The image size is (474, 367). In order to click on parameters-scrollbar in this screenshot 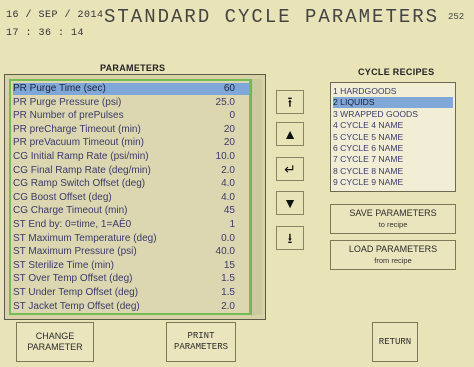, I will do `click(256, 197)`.